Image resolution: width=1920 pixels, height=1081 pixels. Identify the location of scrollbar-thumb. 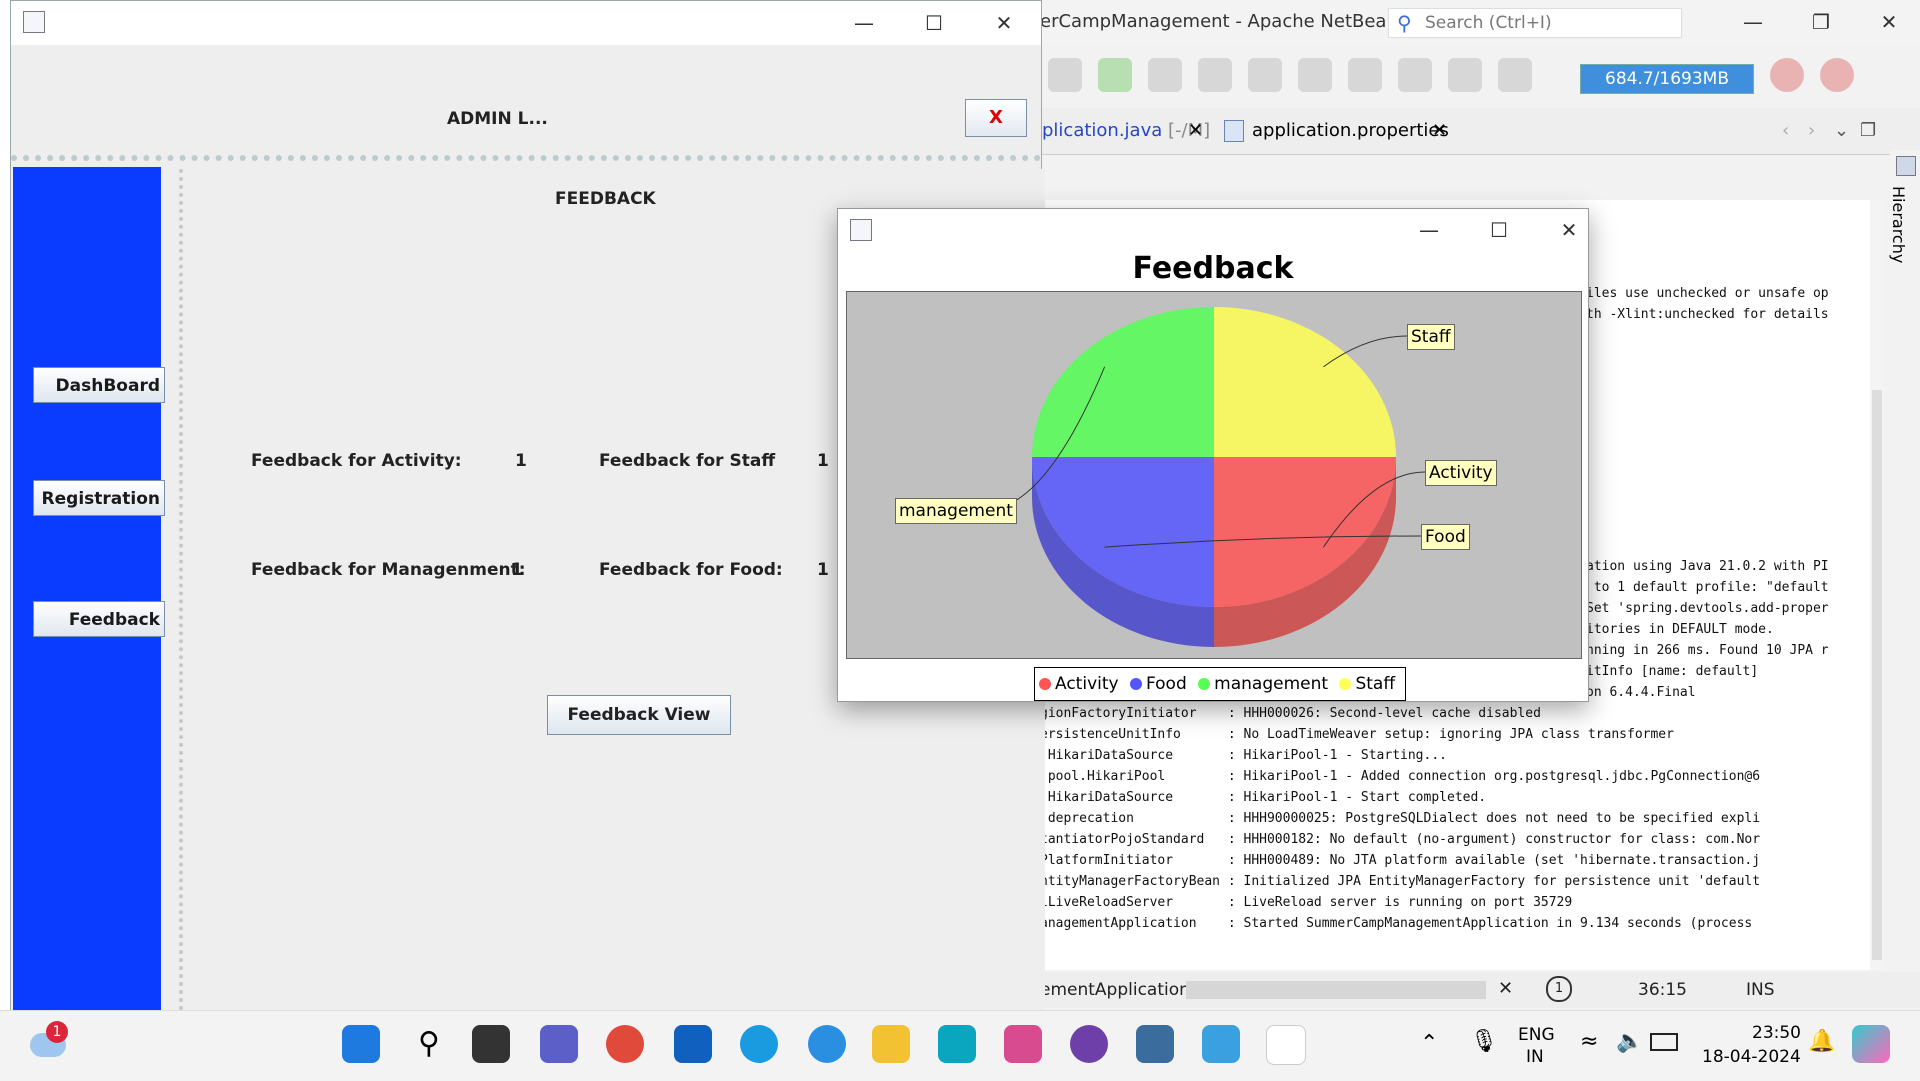
(1877, 675).